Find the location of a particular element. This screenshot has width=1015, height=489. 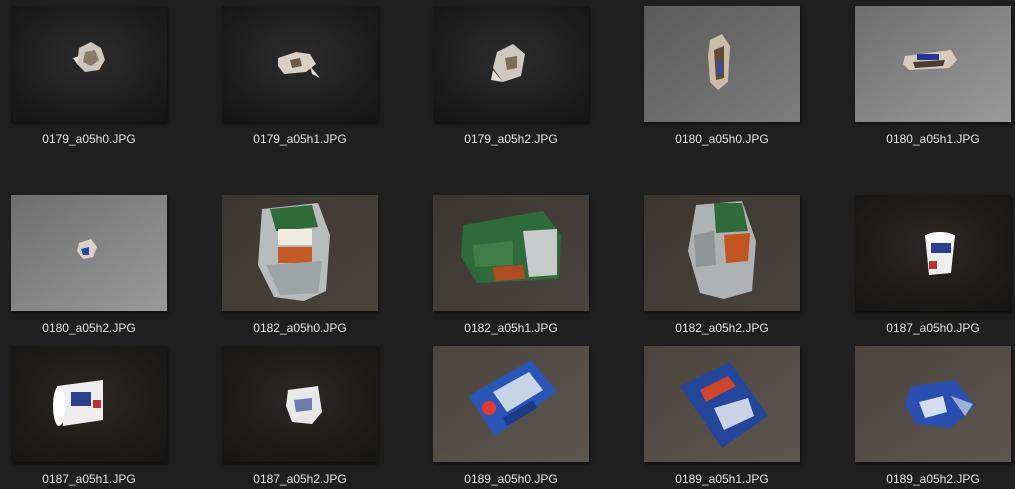

file-name-label: 0179_a05h2.JPG is located at coordinates (511, 139).